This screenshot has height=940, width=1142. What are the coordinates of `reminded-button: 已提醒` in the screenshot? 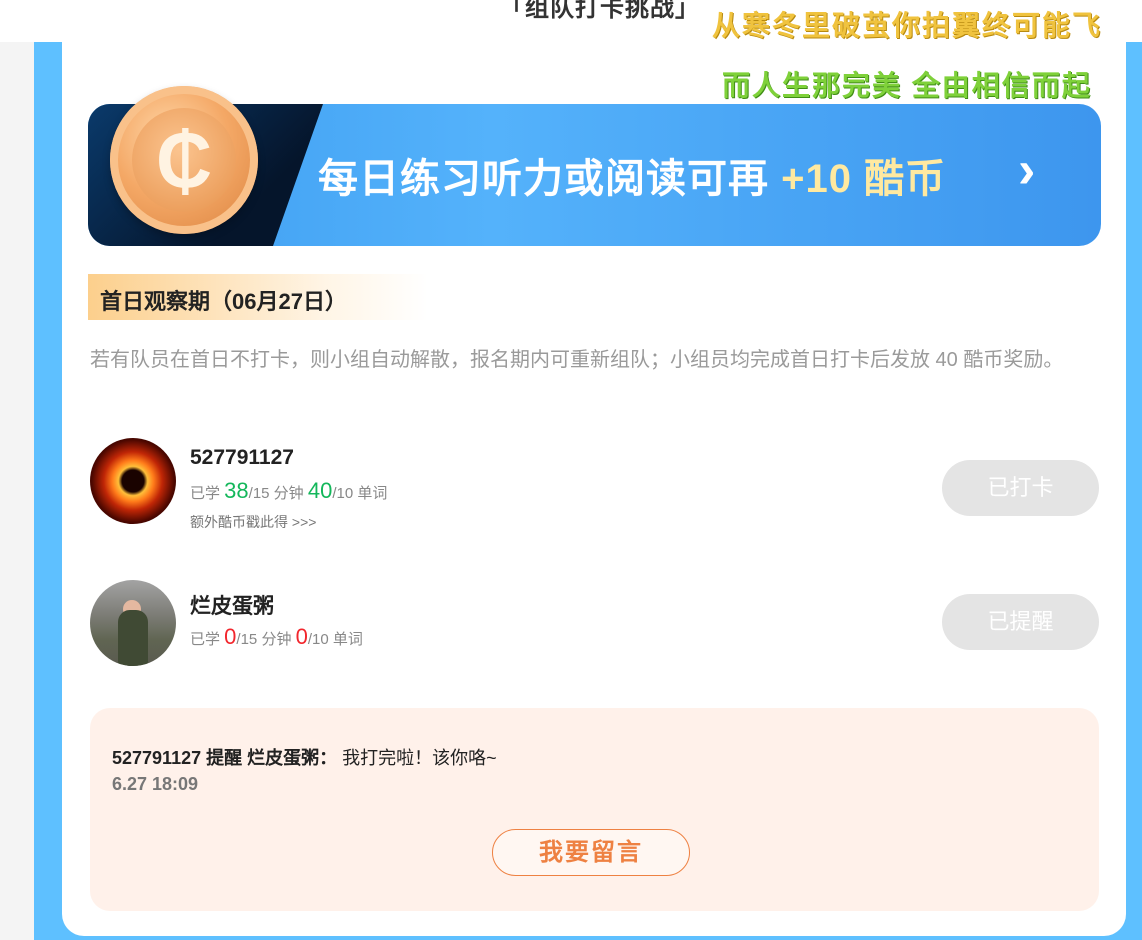 It's located at (1020, 622).